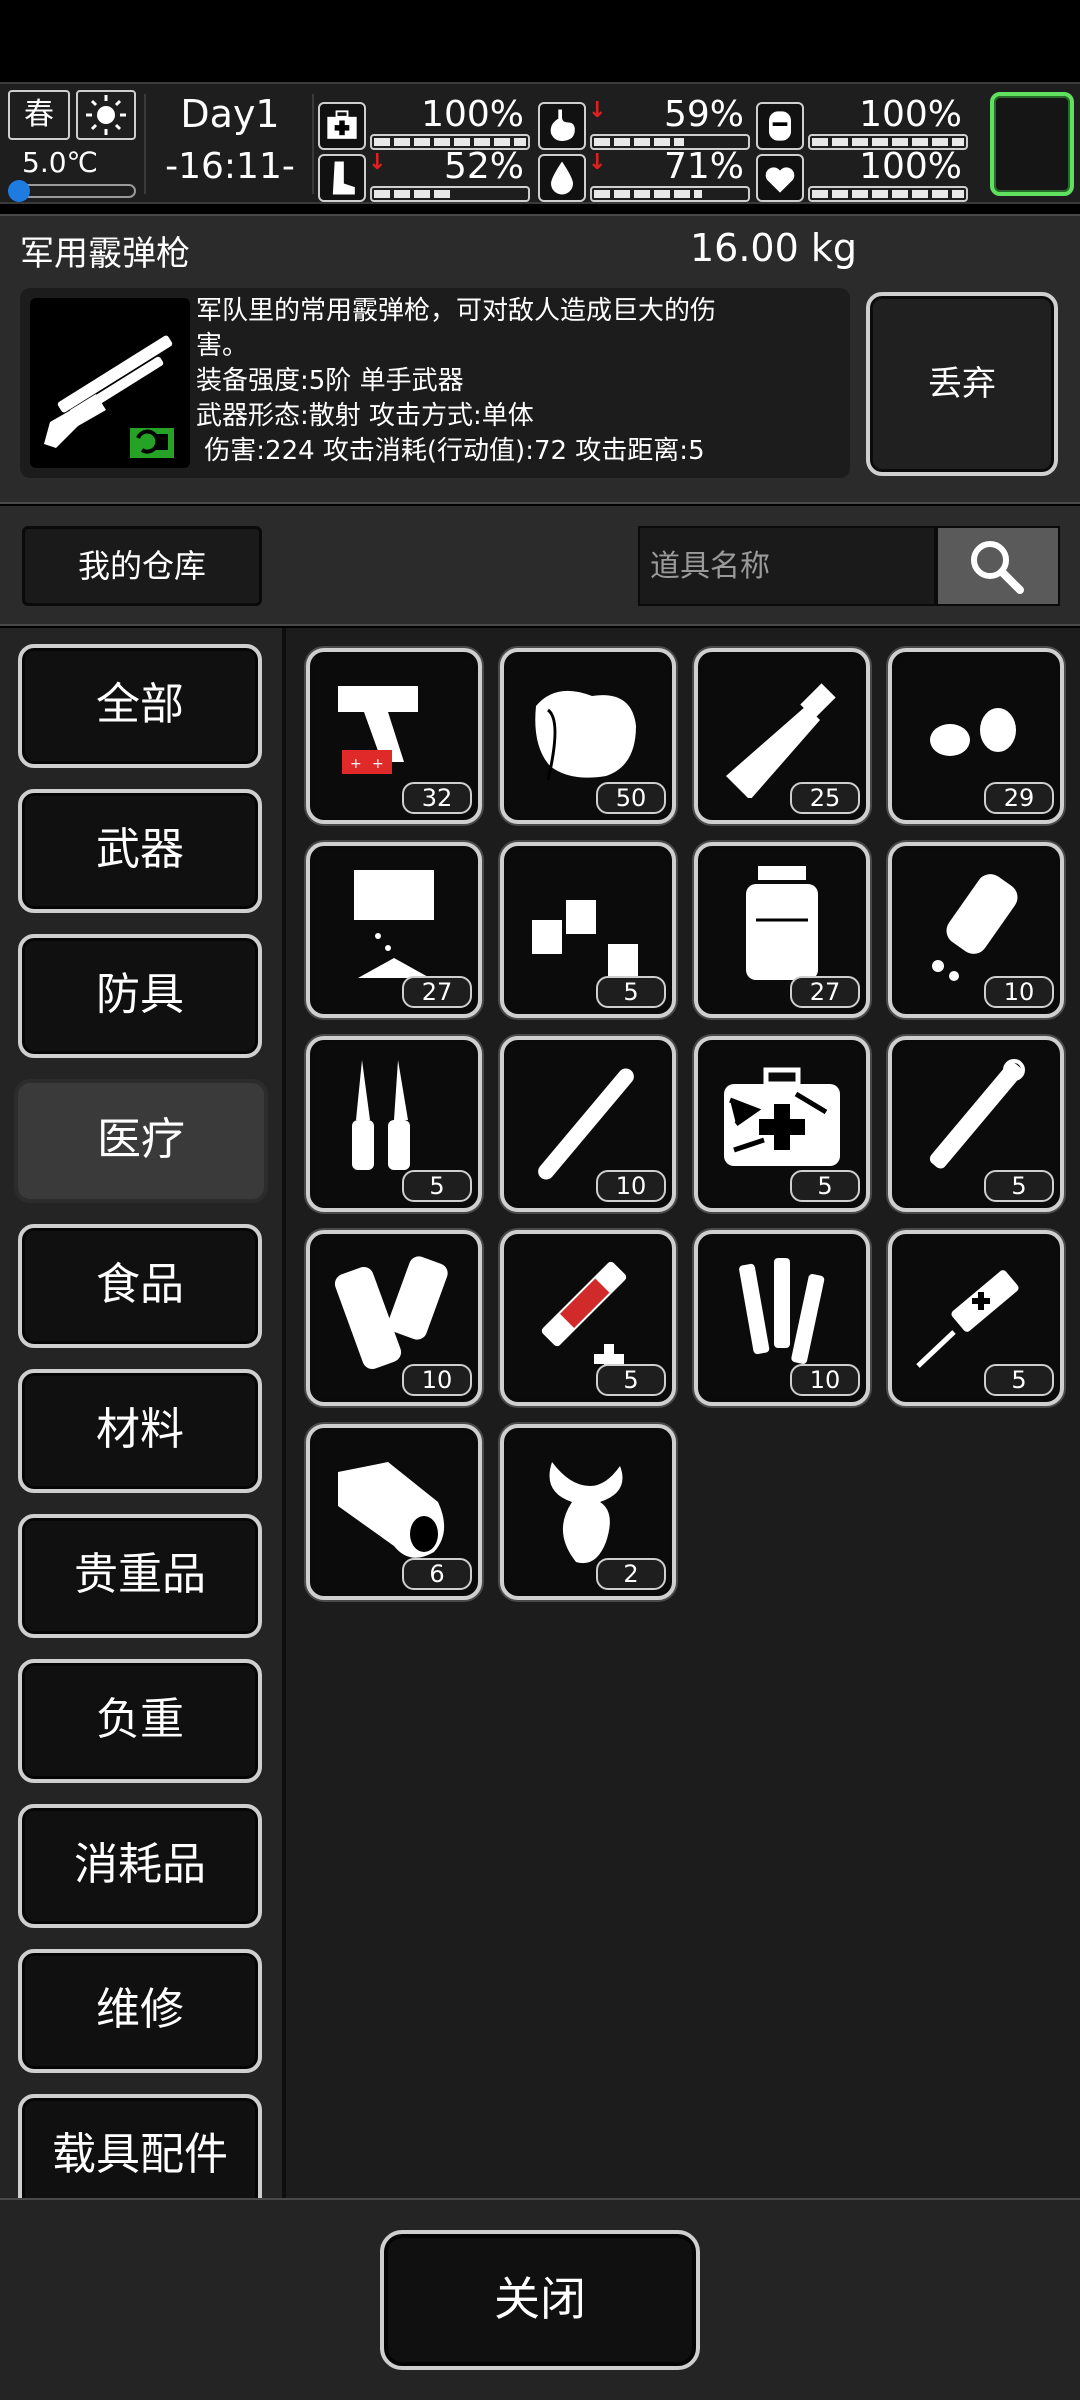 Image resolution: width=1080 pixels, height=2400 pixels. I want to click on item-desc-line: 装备强度:5阶 单手武器, so click(330, 381).